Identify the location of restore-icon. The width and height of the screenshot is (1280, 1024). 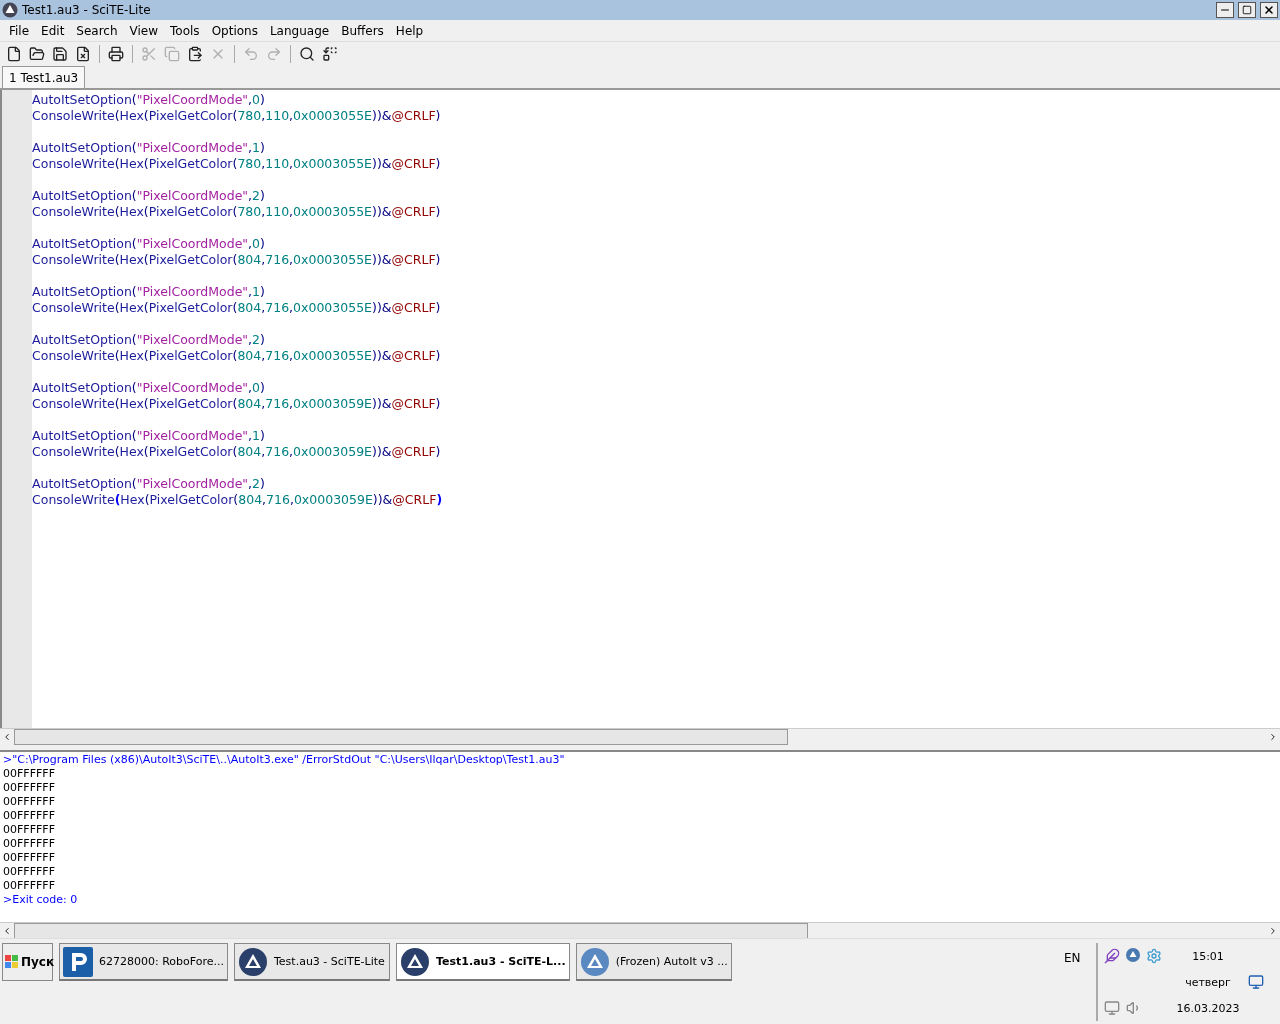
(1247, 10).